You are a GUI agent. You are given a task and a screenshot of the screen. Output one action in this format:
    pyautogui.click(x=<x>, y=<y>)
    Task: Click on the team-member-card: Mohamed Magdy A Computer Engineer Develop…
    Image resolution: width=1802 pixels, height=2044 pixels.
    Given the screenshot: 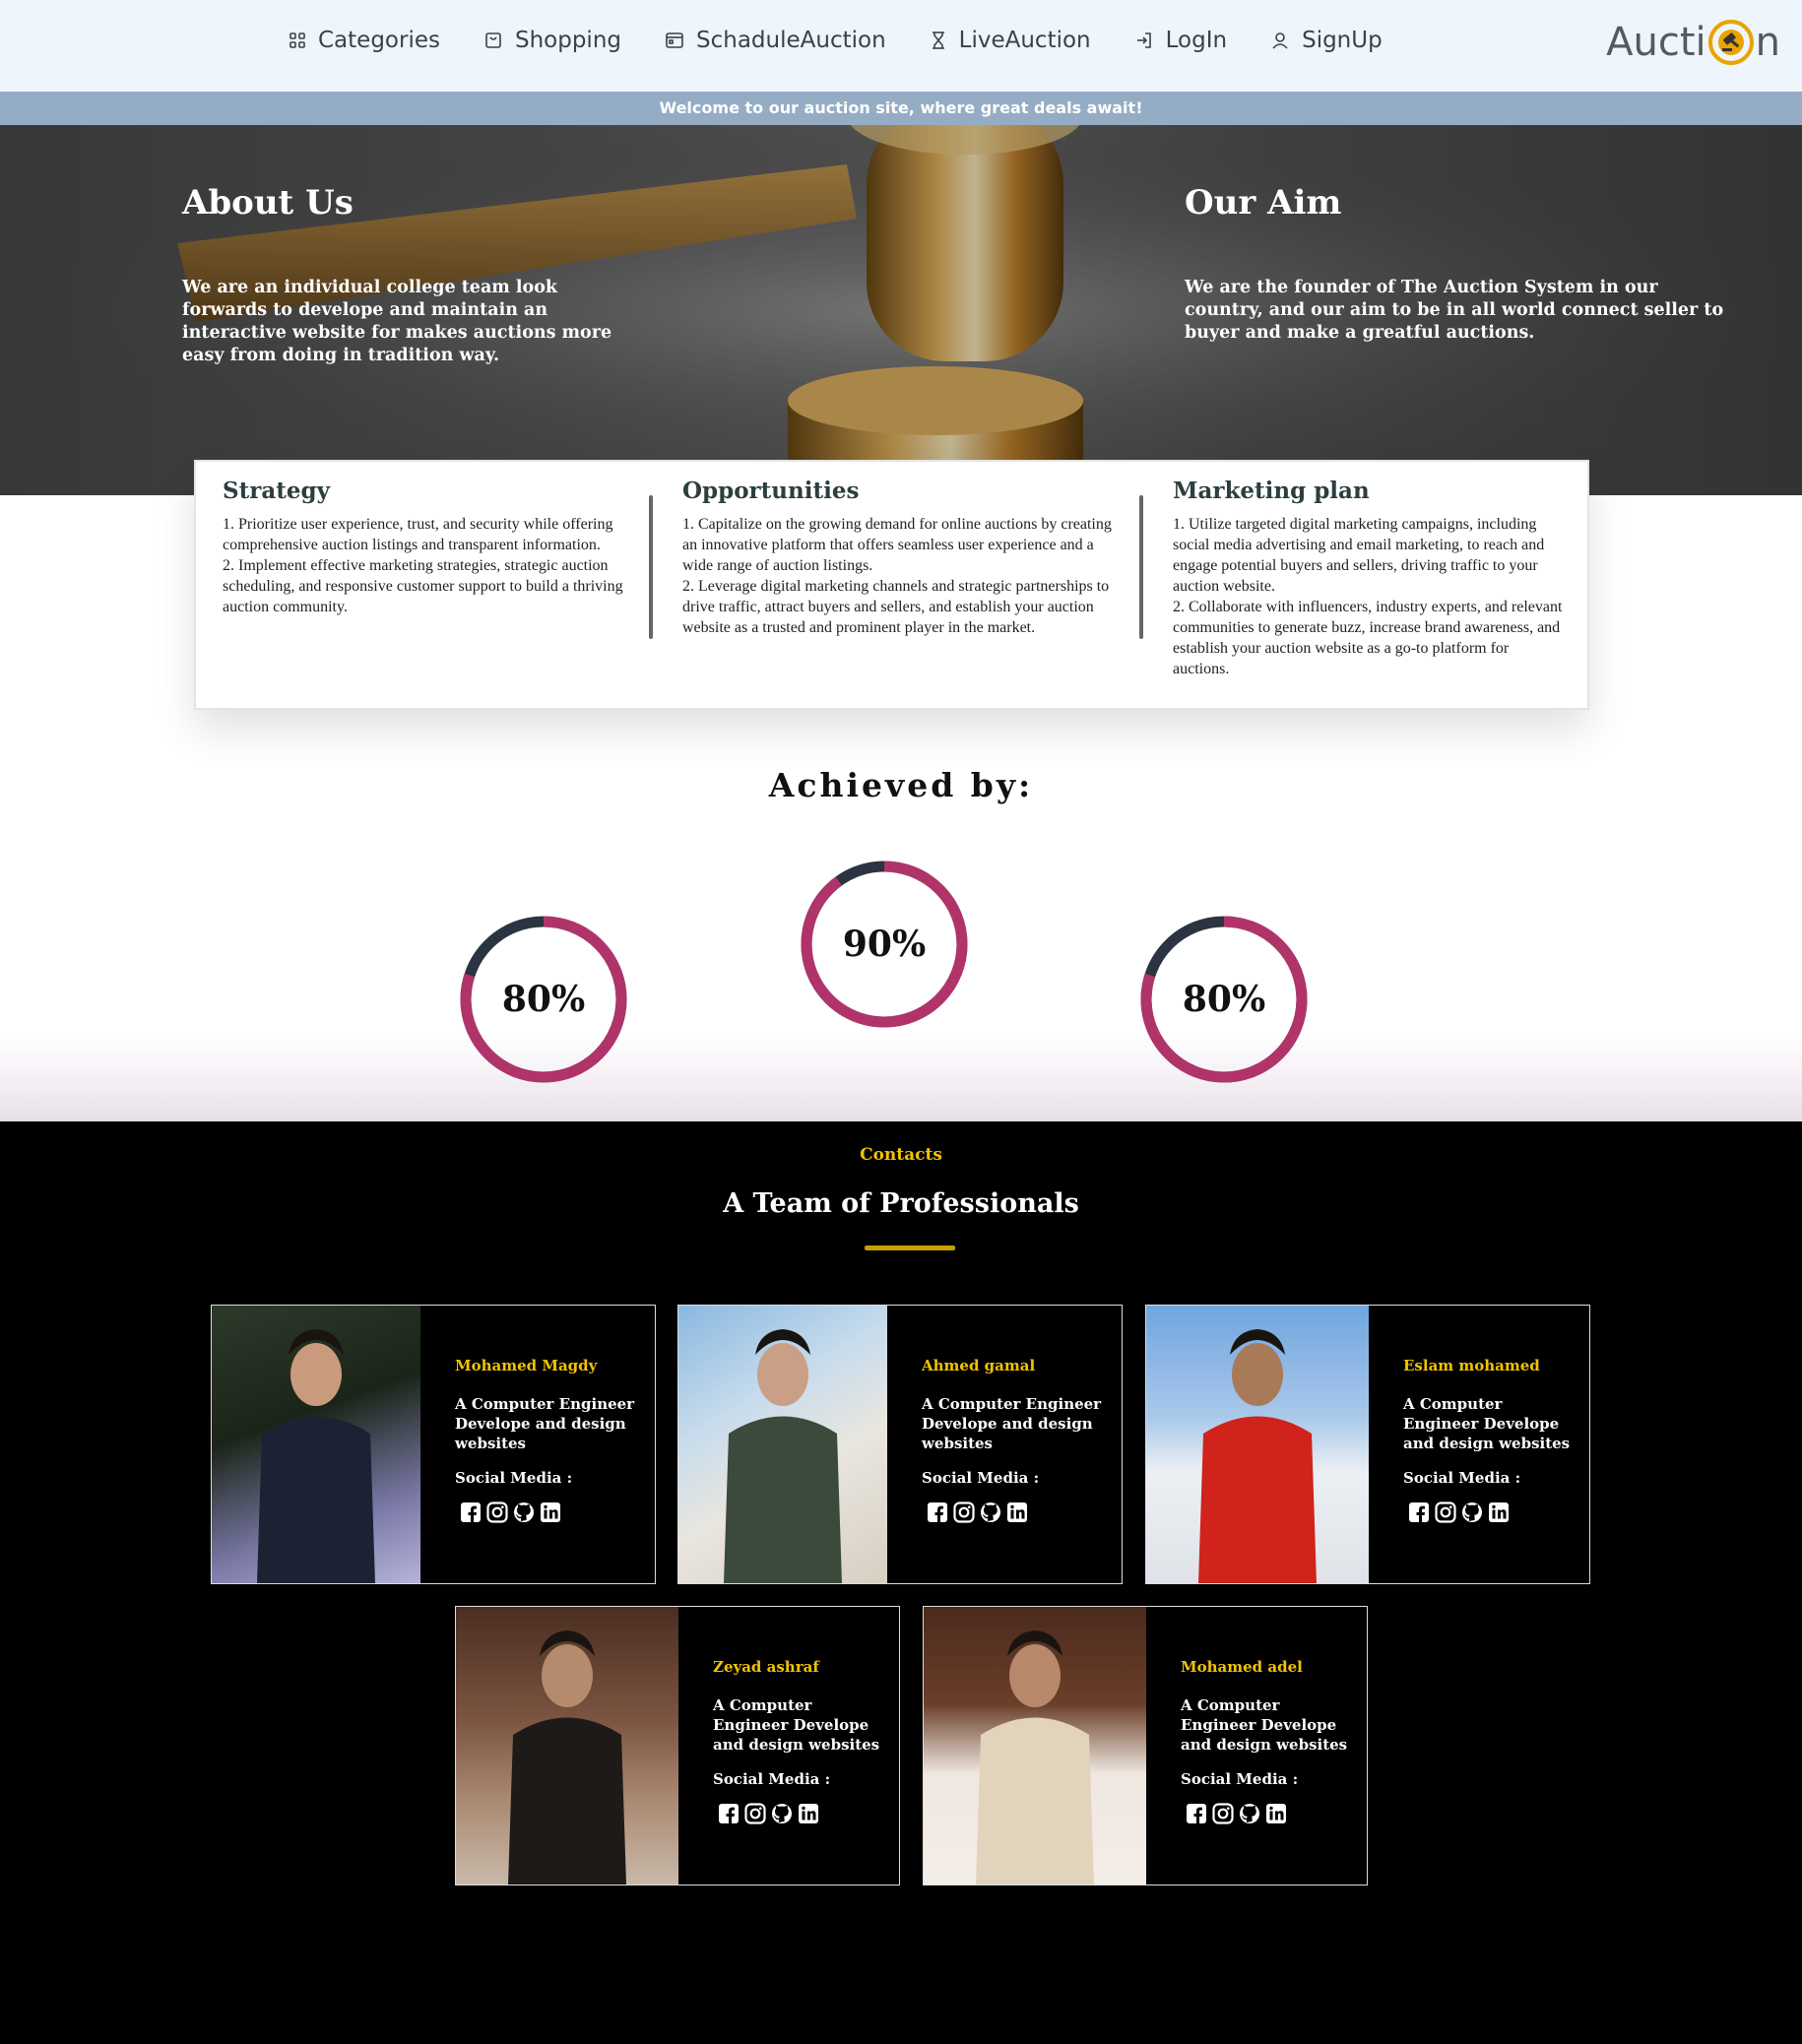 What is the action you would take?
    pyautogui.click(x=433, y=1444)
    